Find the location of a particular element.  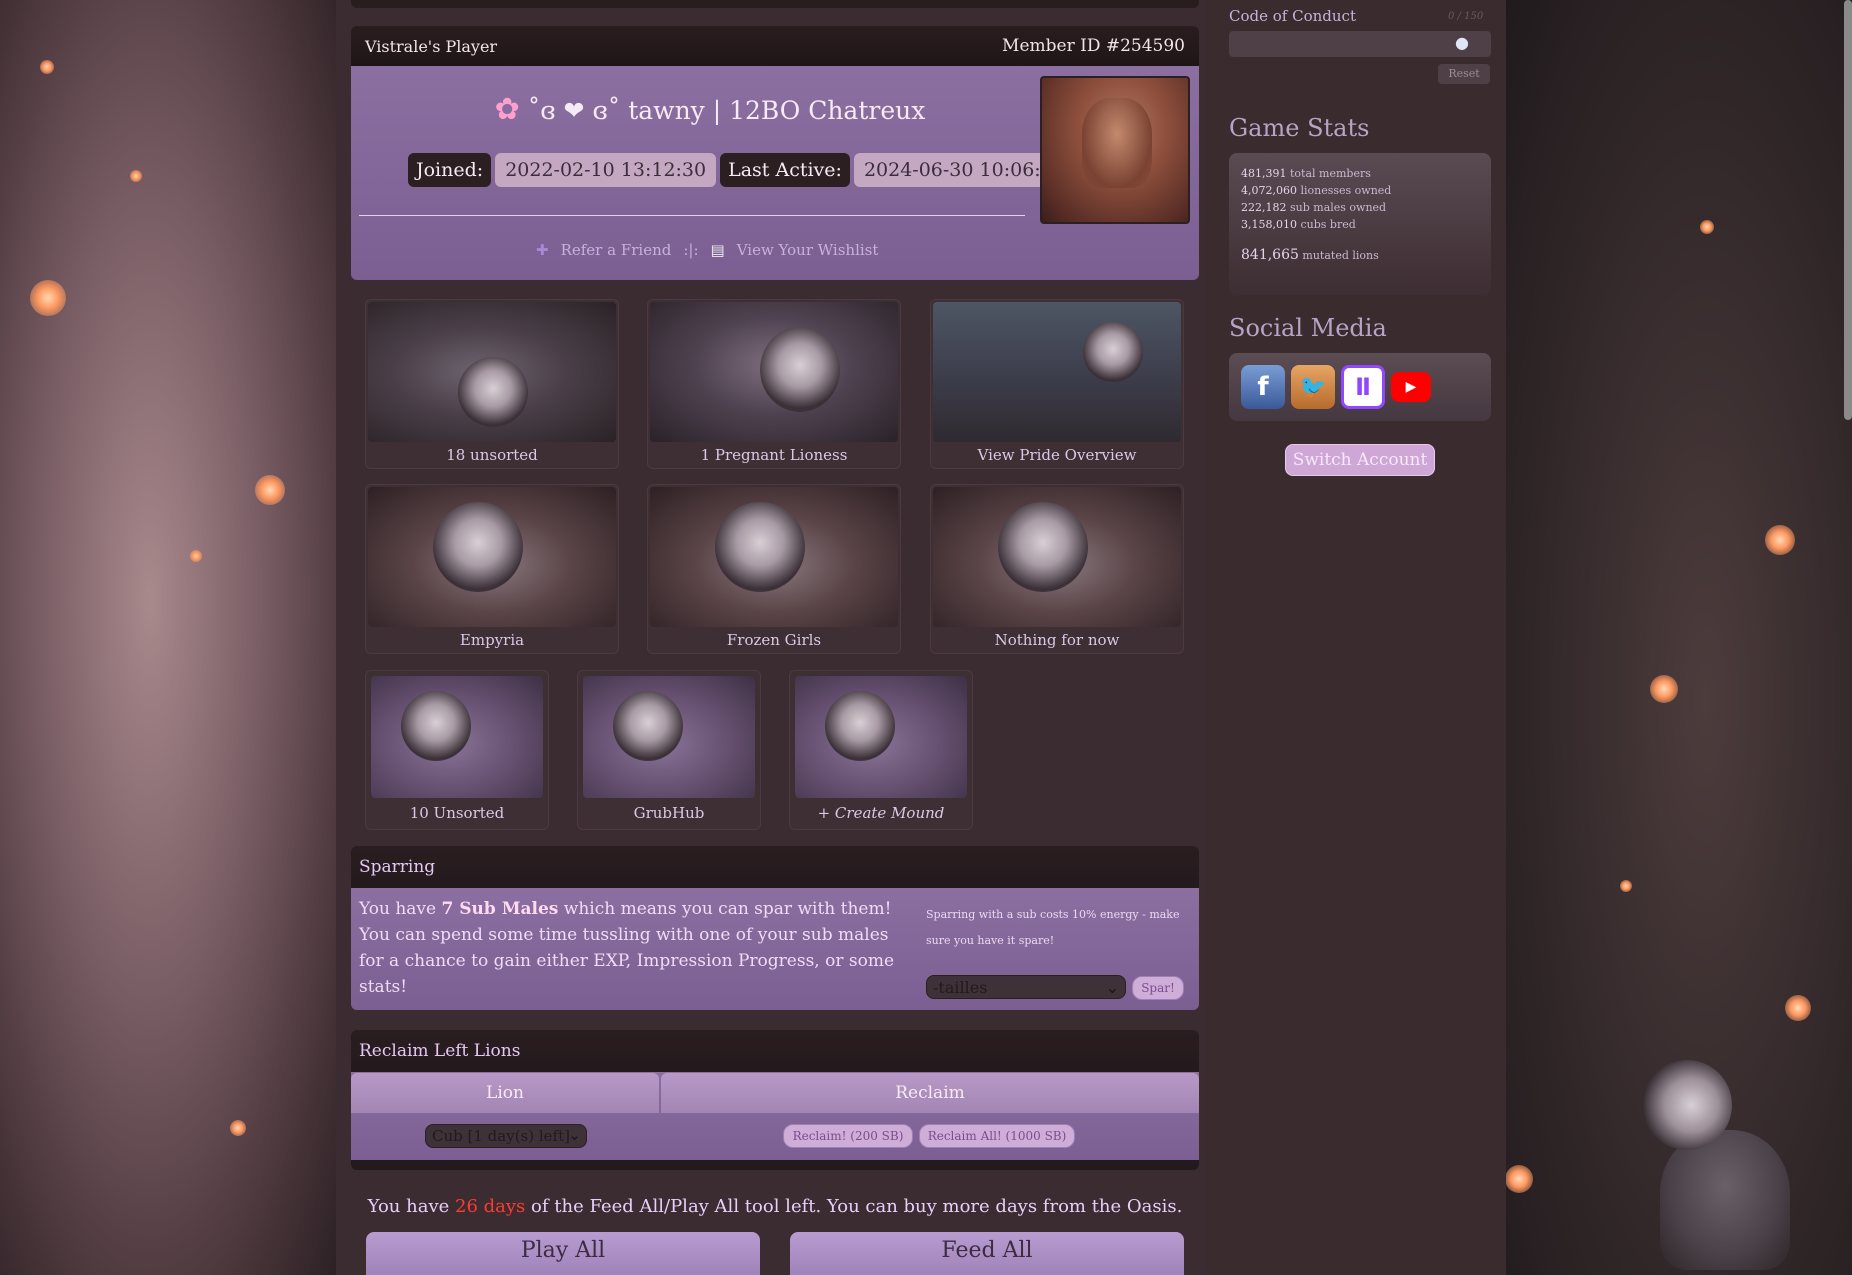

sparring-header: Sparring is located at coordinates (775, 867).